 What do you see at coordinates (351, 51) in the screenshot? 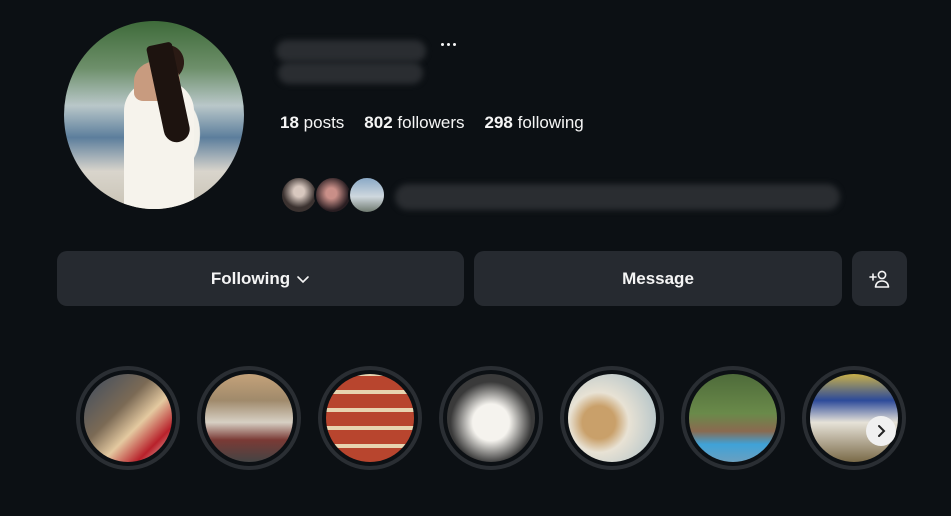
I see `redacted-username` at bounding box center [351, 51].